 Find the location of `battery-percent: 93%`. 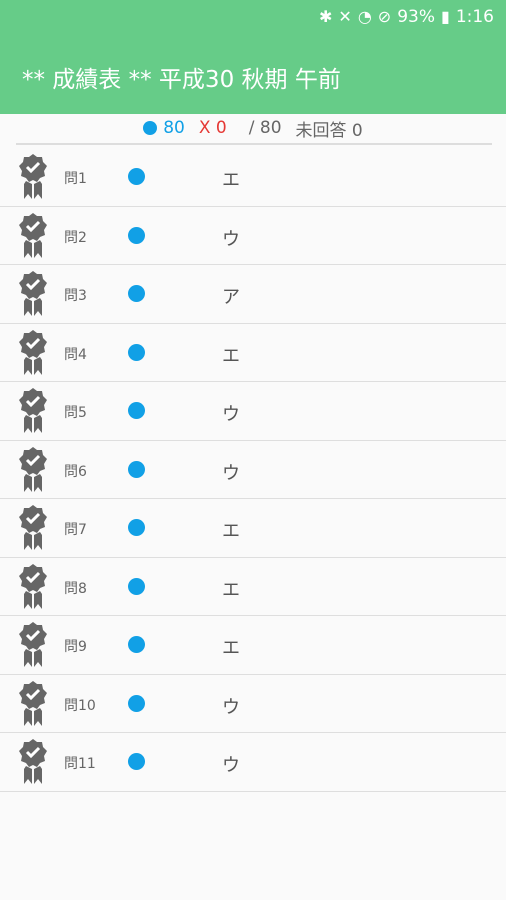

battery-percent: 93% is located at coordinates (416, 17).